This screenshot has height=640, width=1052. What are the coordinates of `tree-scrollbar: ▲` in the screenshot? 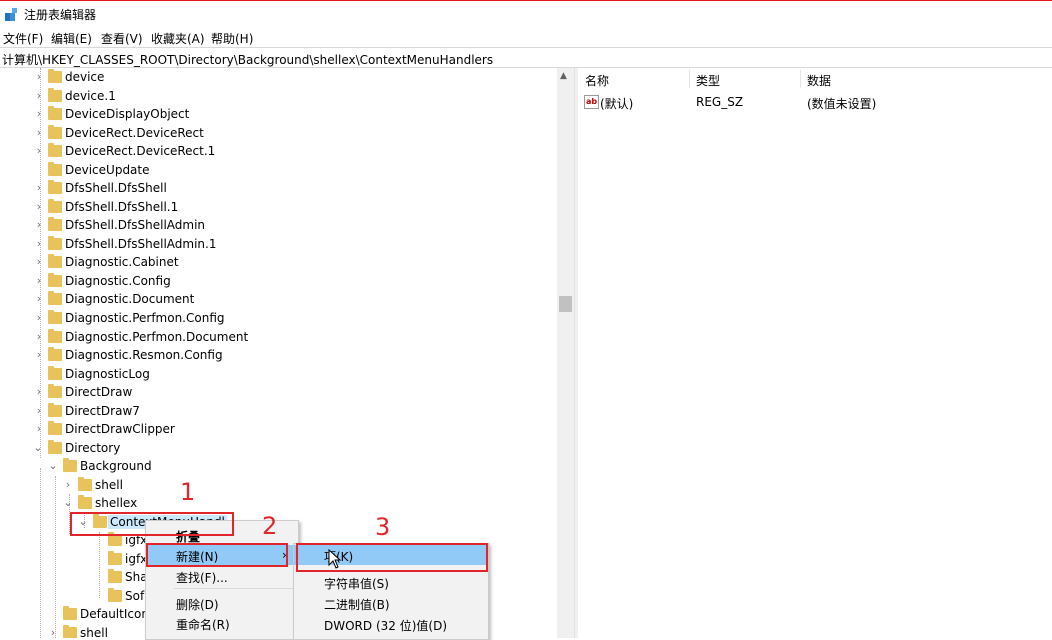 It's located at (565, 353).